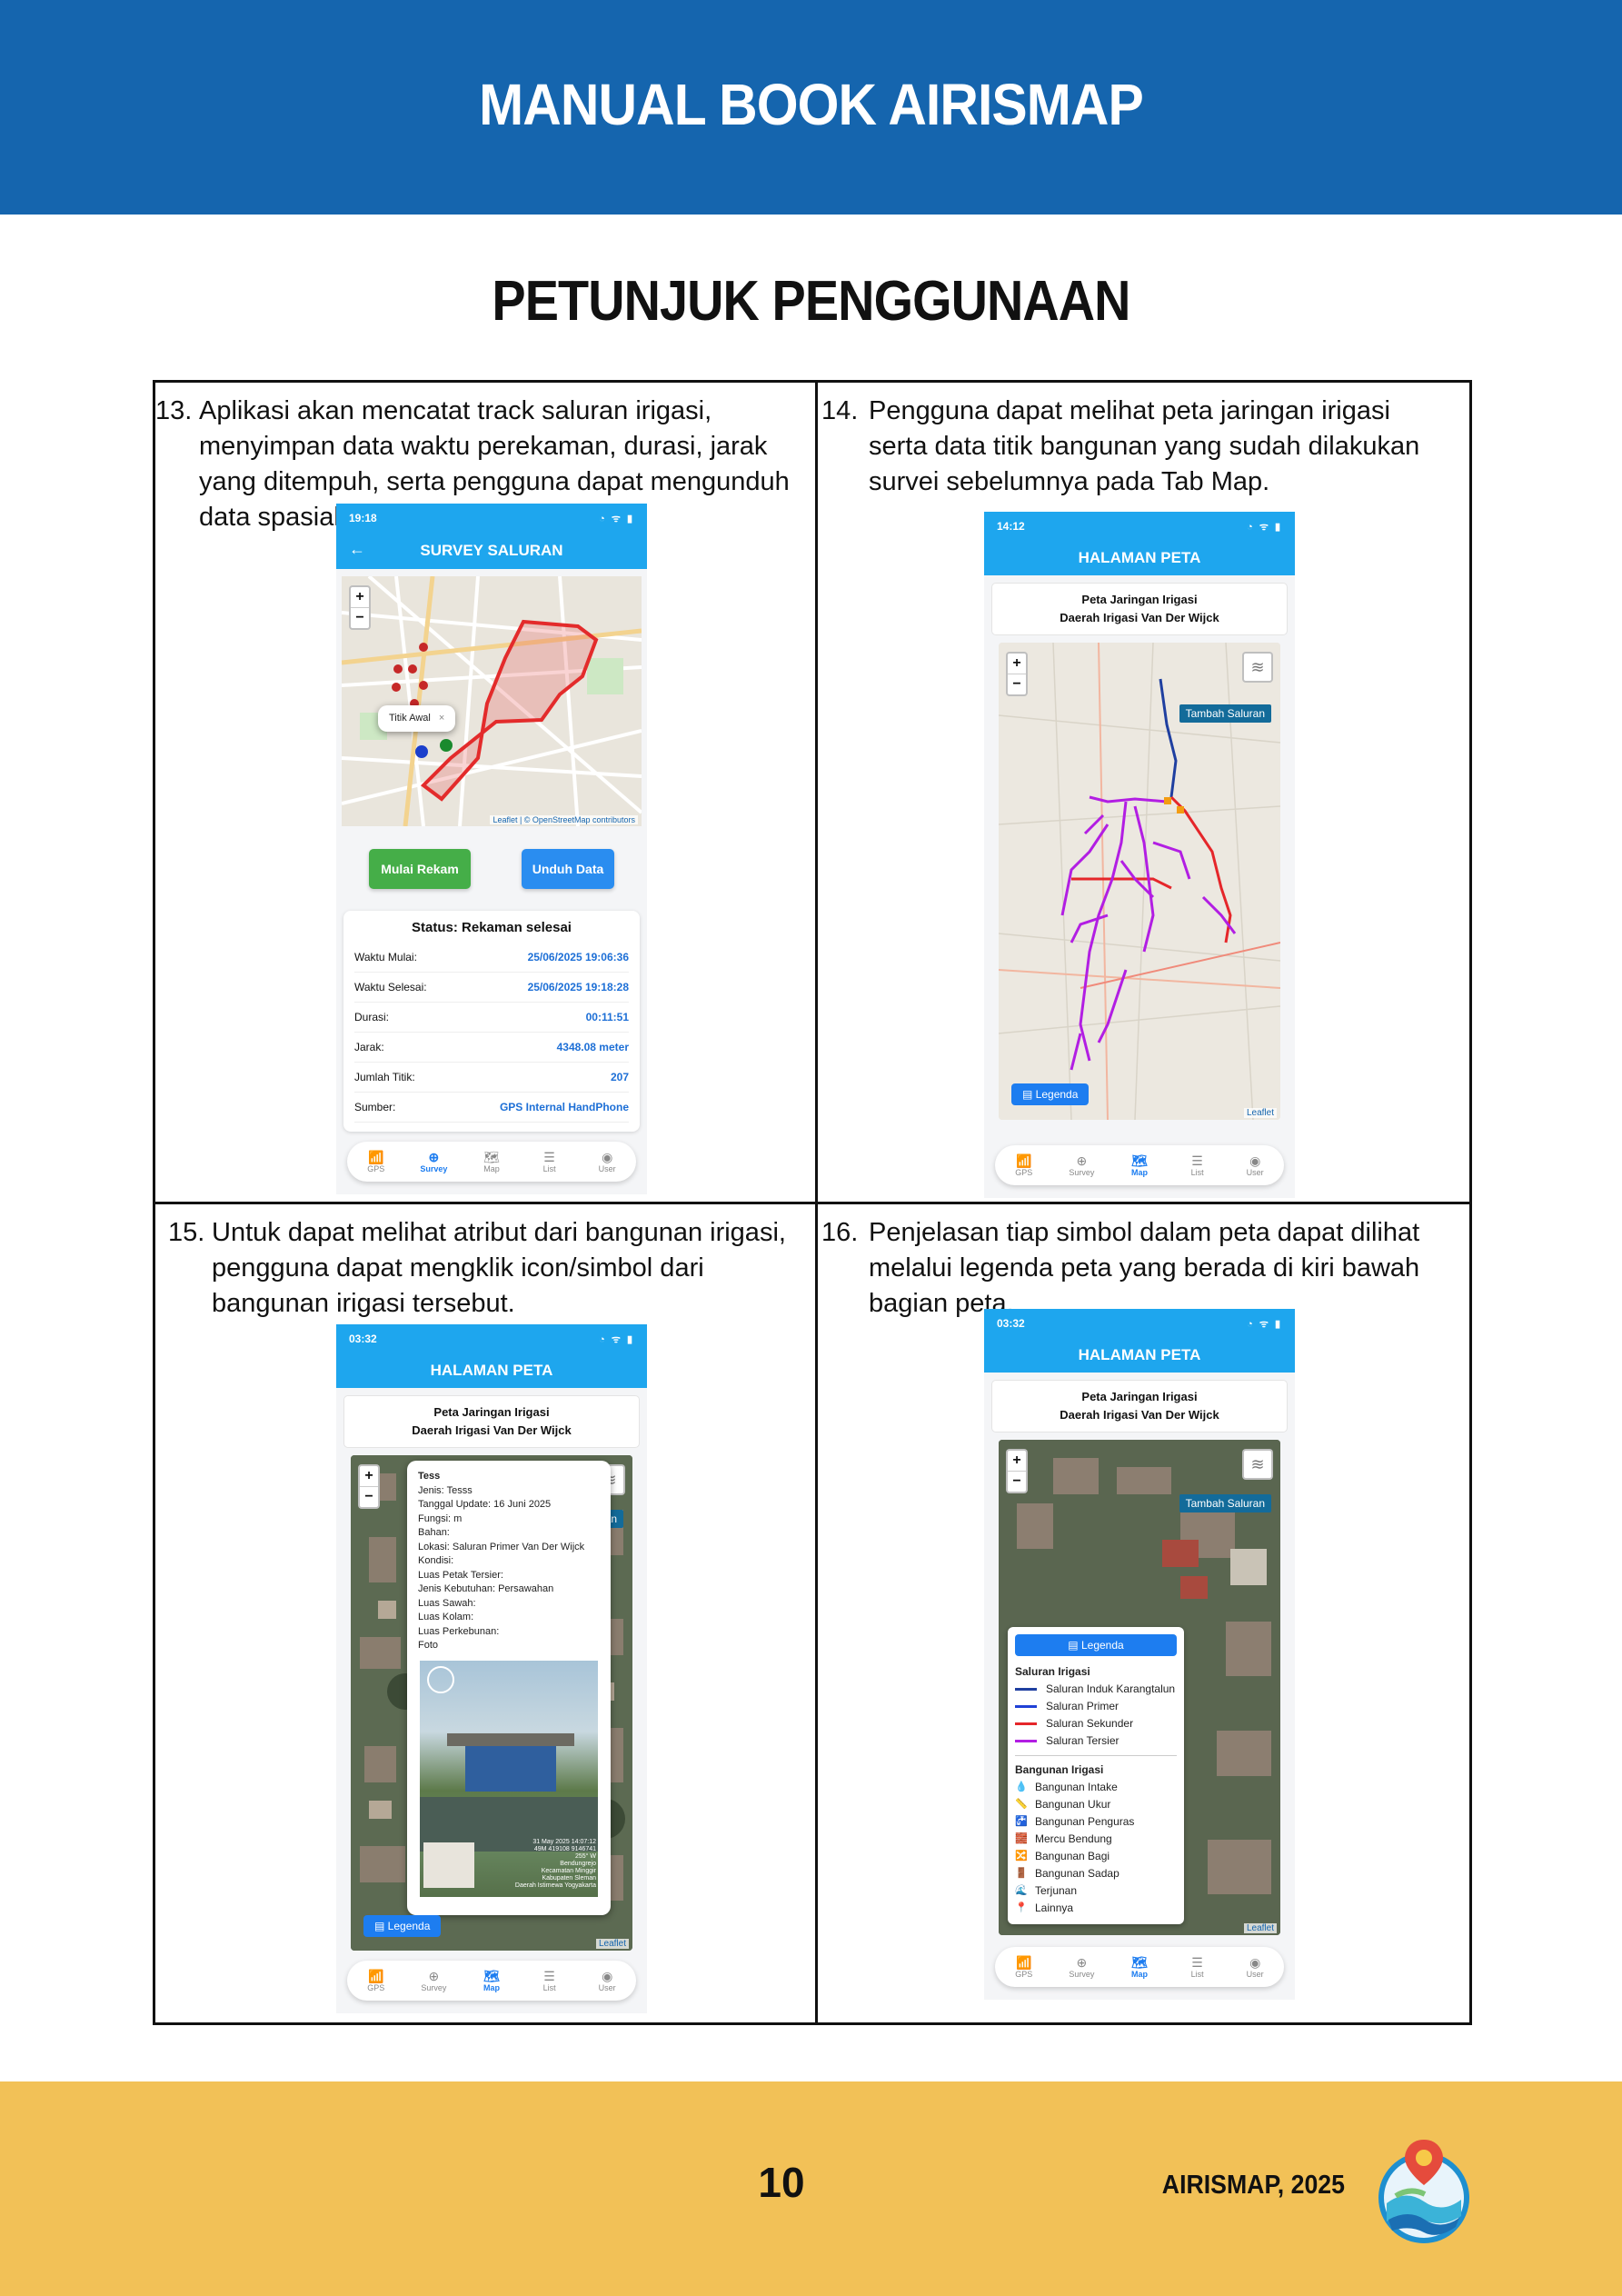 This screenshot has width=1622, height=2296. I want to click on legend-channel-item: Saluran Primer, so click(1096, 1706).